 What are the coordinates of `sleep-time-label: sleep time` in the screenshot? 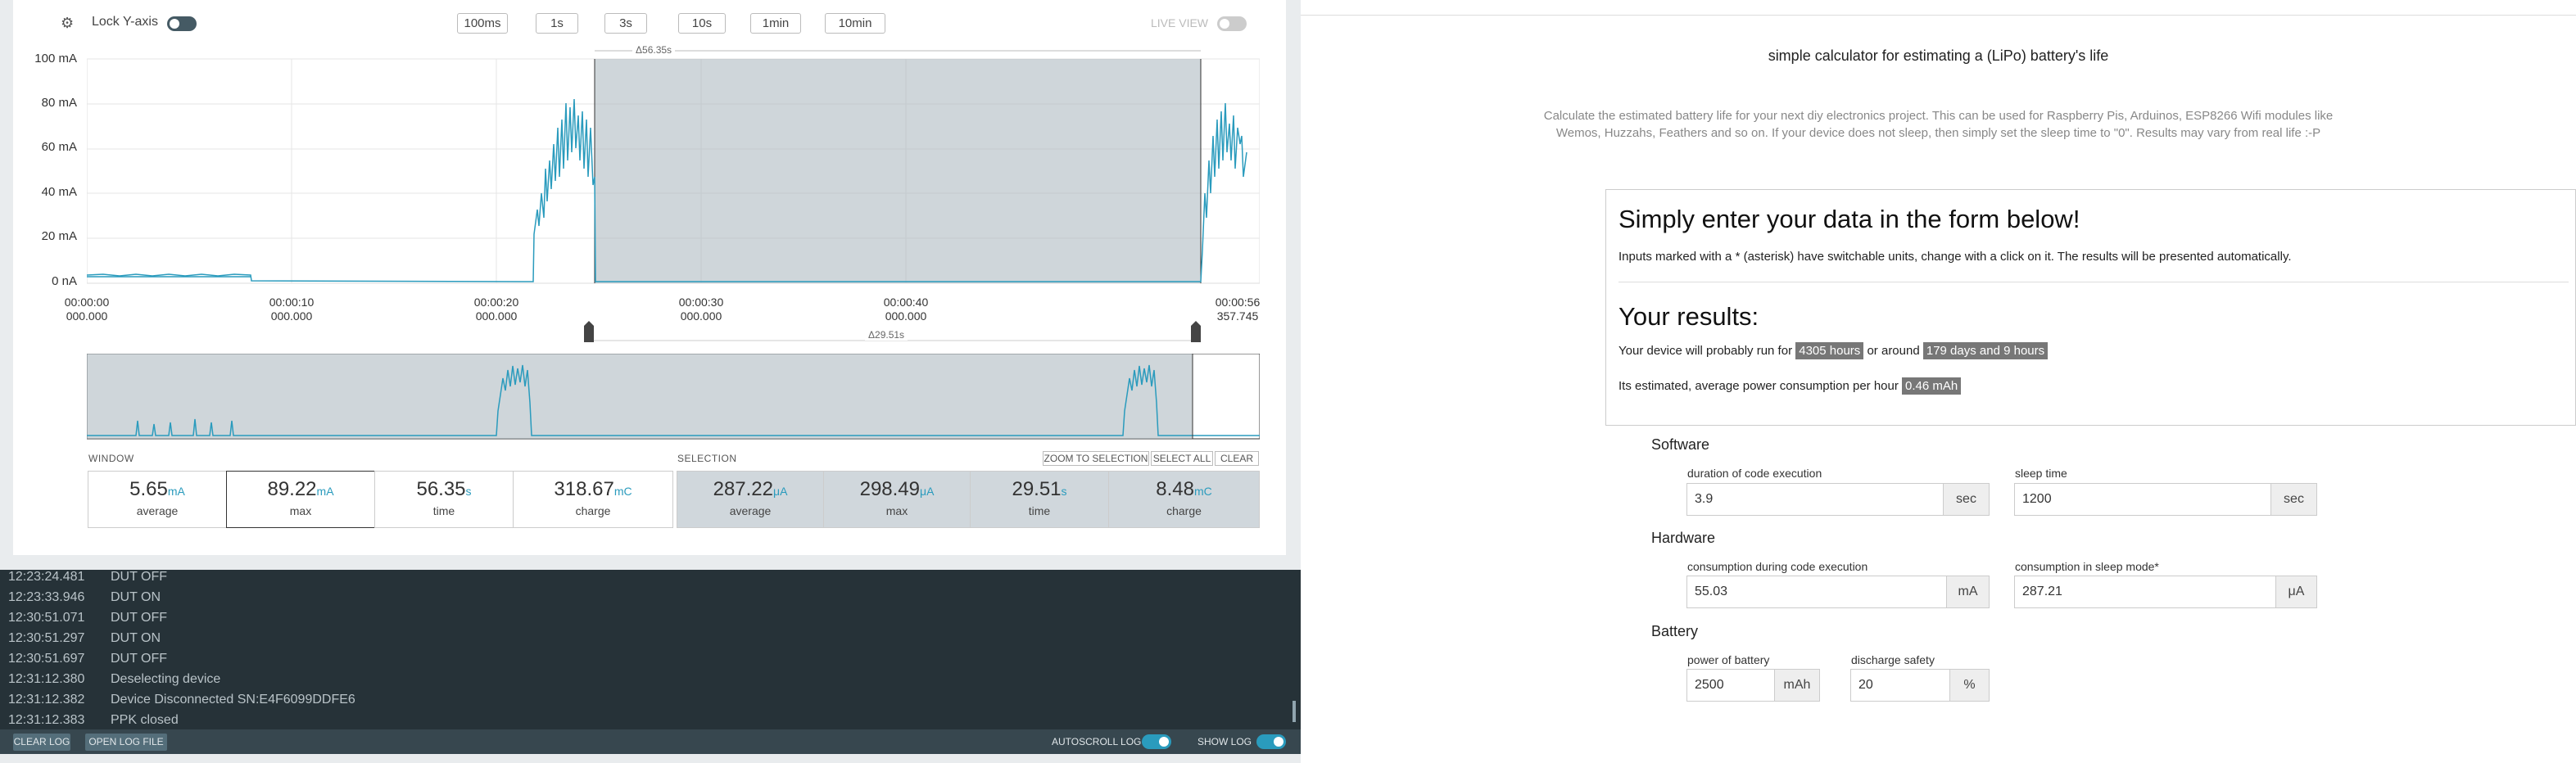 It's located at (2041, 473).